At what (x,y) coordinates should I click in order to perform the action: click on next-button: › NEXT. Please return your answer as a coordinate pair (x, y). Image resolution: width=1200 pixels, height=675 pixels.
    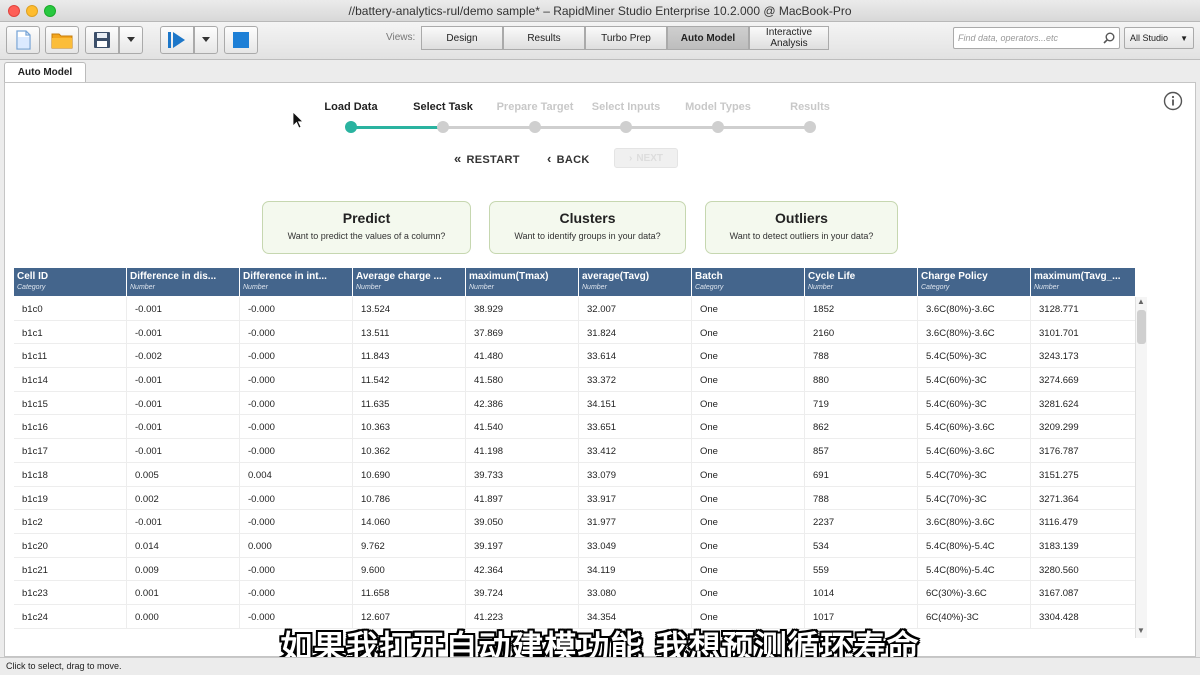
    Looking at the image, I should click on (646, 158).